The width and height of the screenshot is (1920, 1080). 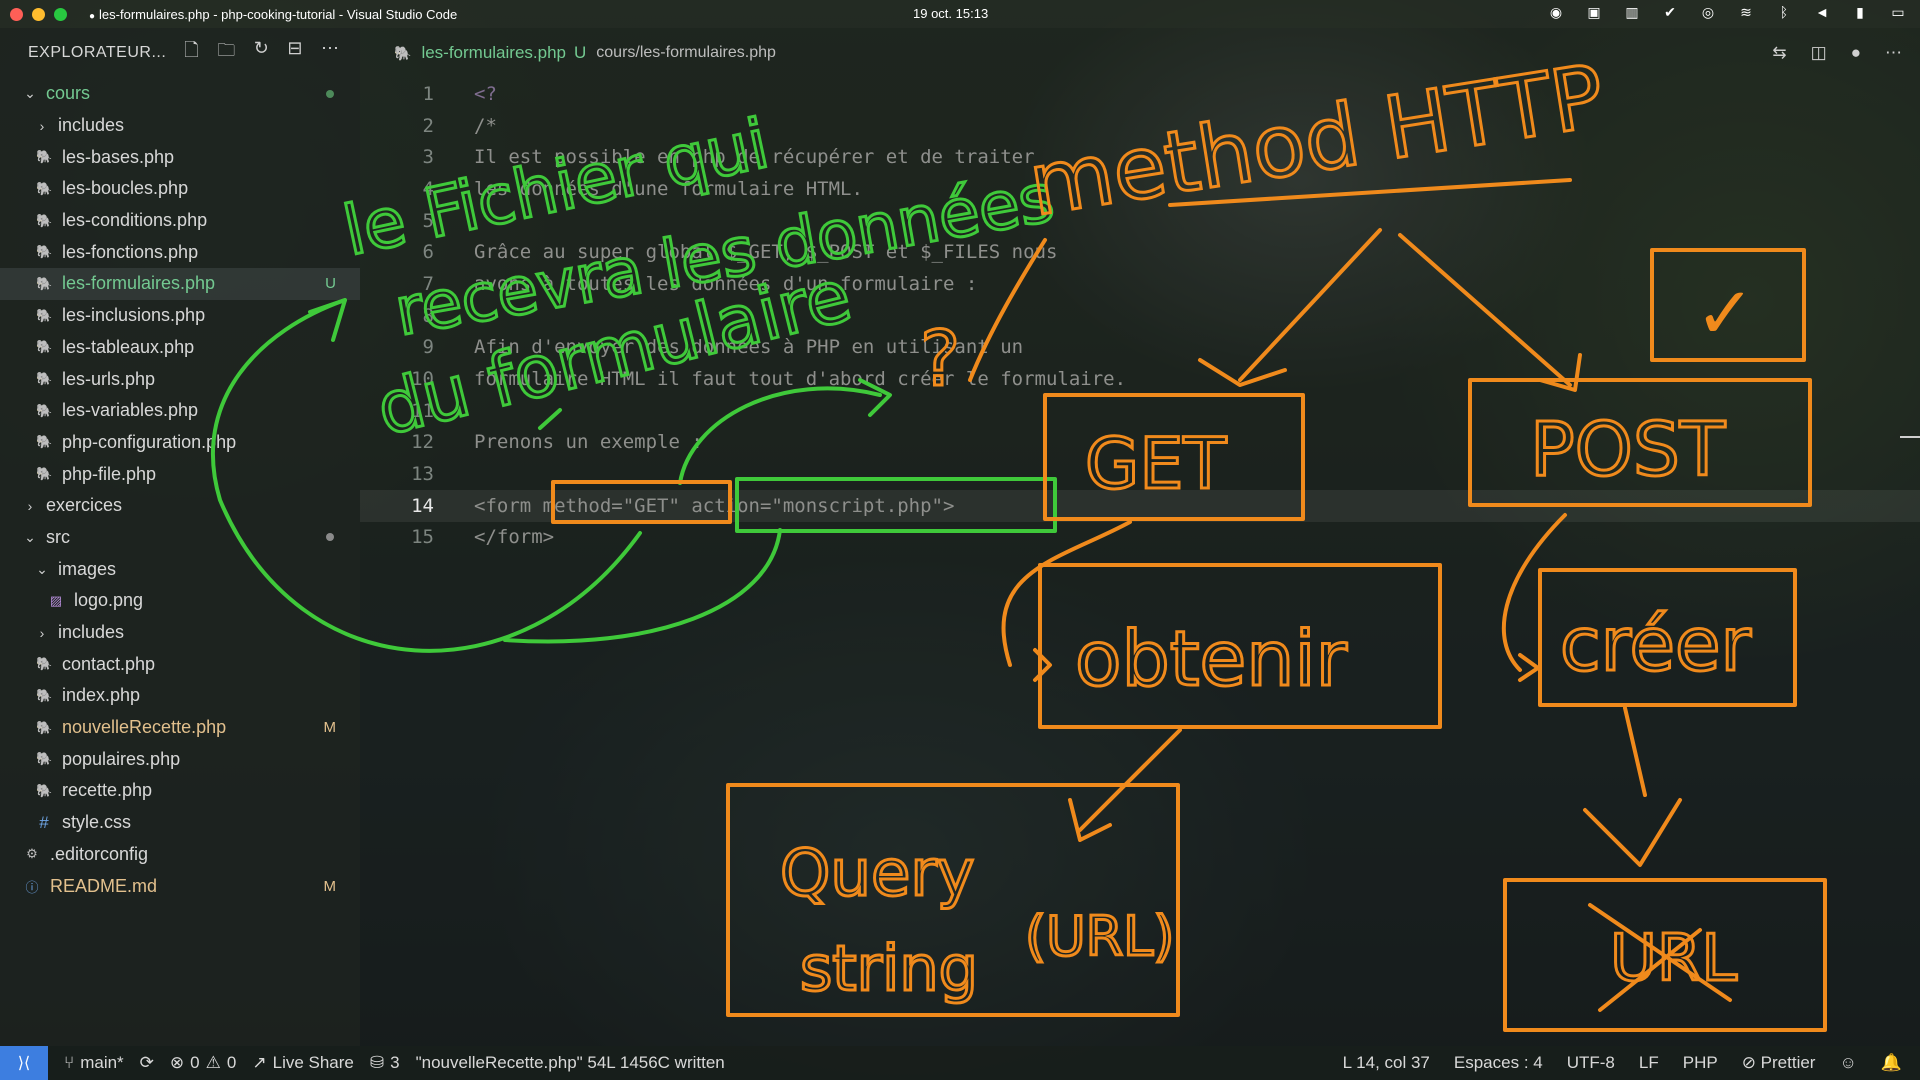 What do you see at coordinates (180, 443) in the screenshot?
I see `tree-item: 🐘 php-configuration.php` at bounding box center [180, 443].